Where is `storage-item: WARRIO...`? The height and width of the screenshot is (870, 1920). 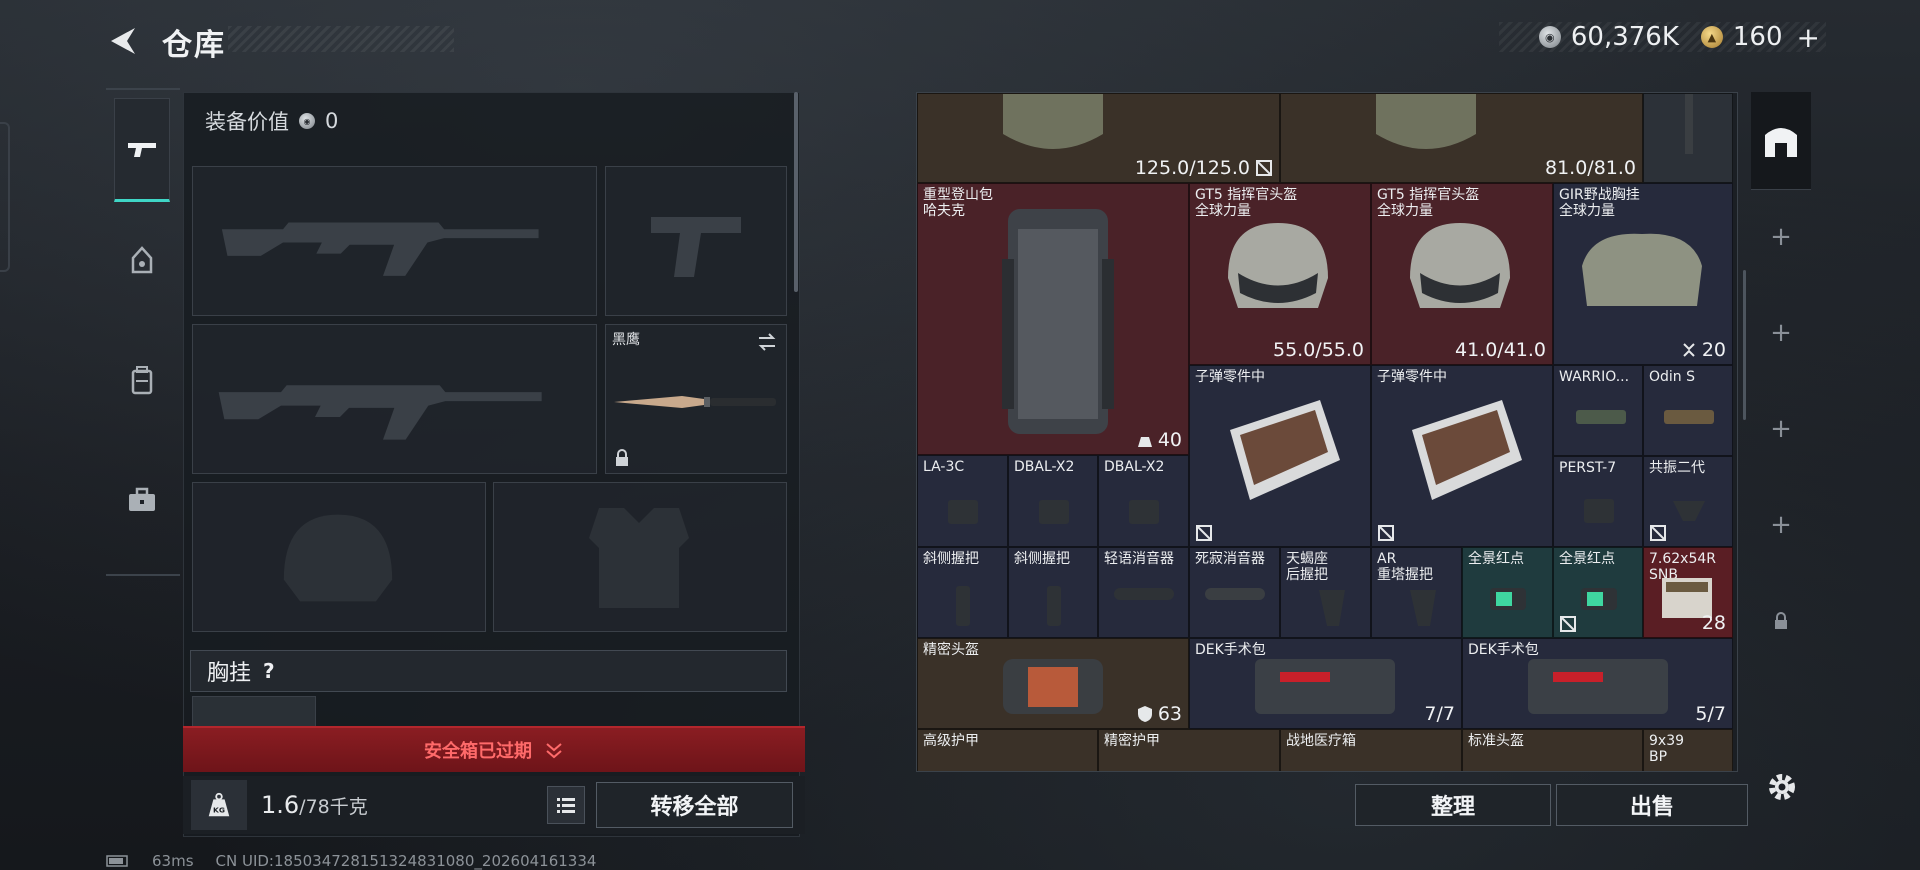 storage-item: WARRIO... is located at coordinates (1598, 410).